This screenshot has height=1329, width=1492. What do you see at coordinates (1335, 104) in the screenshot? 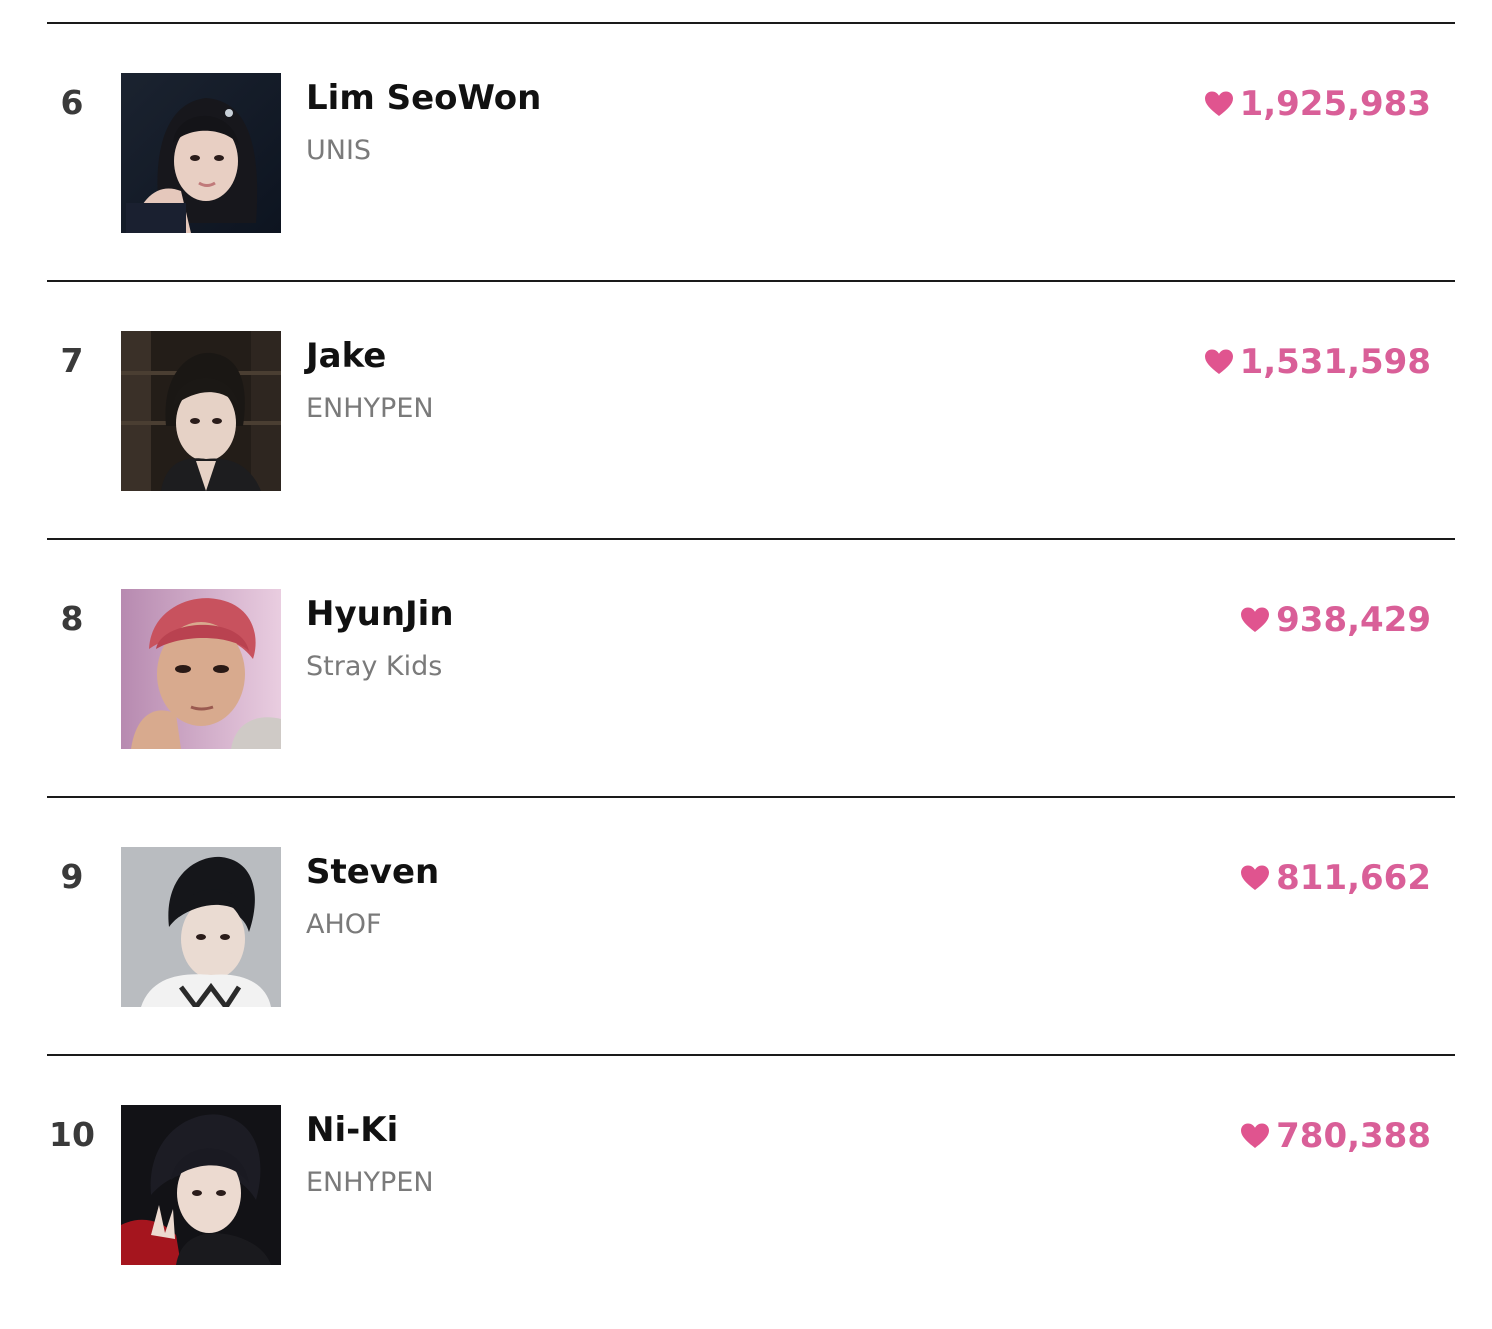
I see `vote-count: 1,925,983` at bounding box center [1335, 104].